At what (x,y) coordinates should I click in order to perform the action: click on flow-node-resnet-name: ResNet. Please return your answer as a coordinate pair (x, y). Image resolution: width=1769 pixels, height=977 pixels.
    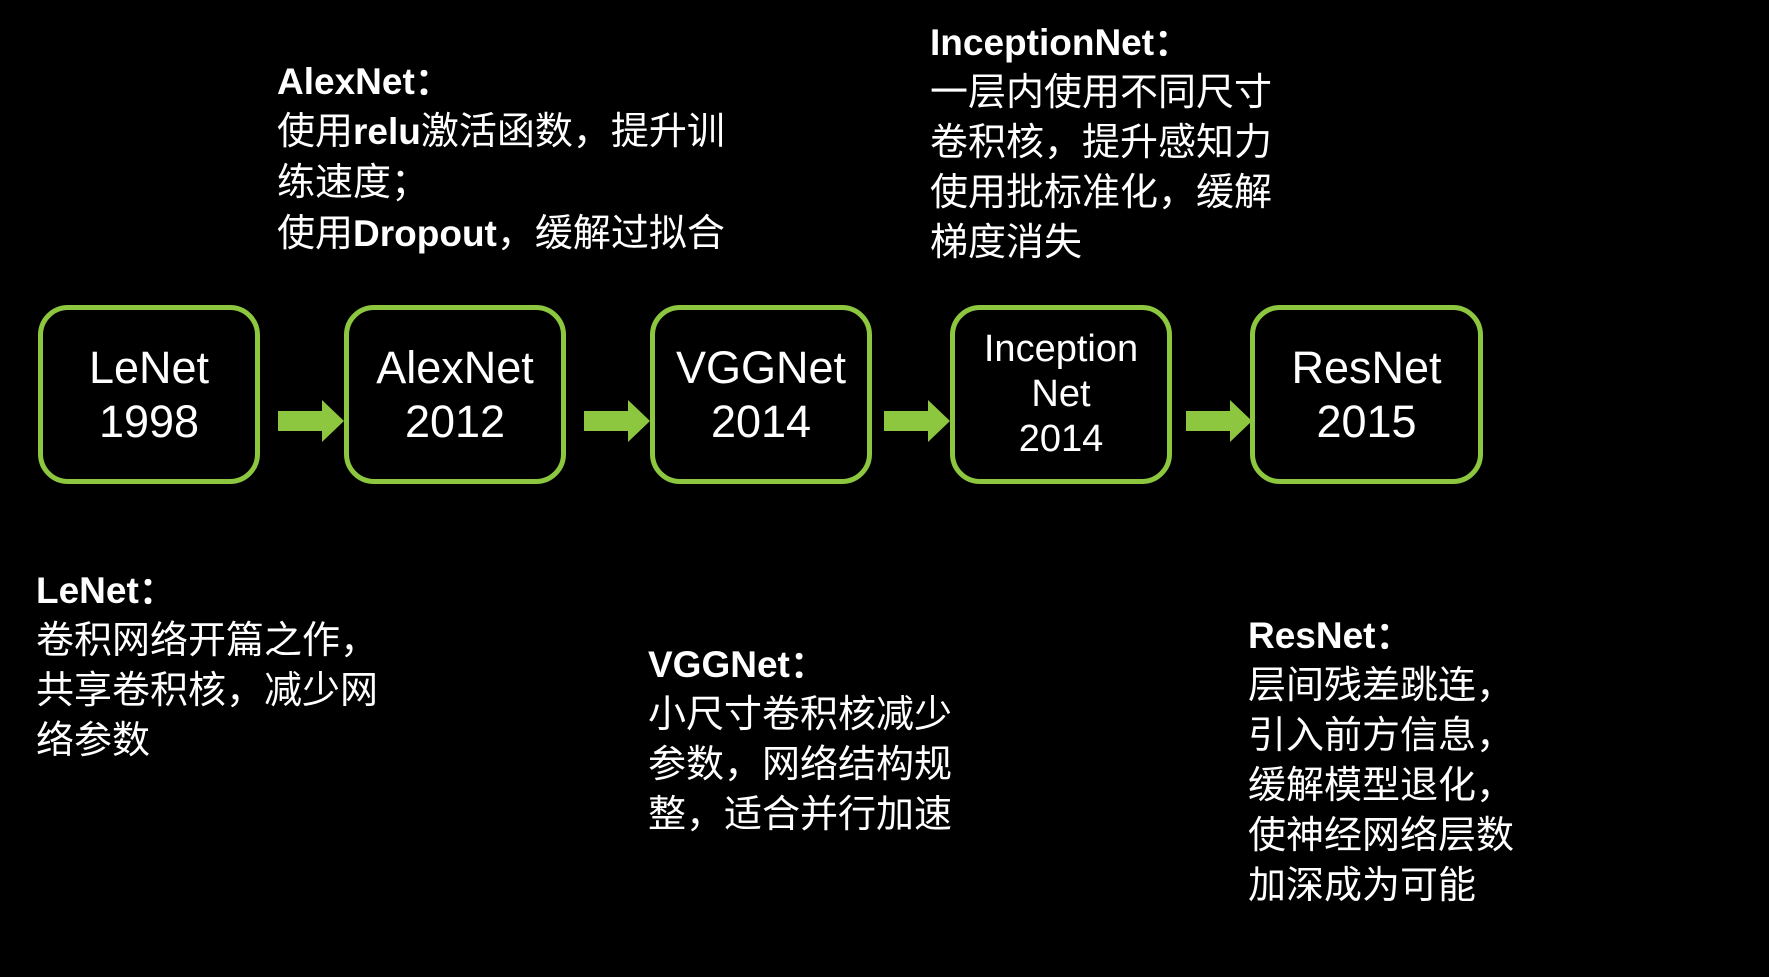
    Looking at the image, I should click on (1366, 367).